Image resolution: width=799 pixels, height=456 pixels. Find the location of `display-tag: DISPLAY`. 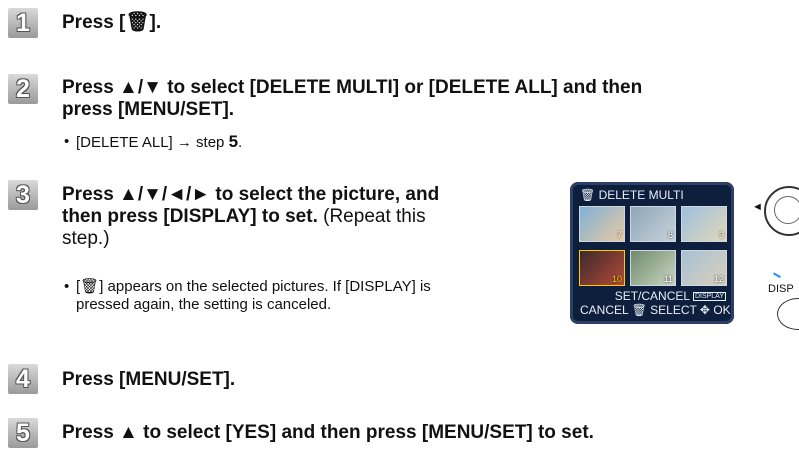

display-tag: DISPLAY is located at coordinates (709, 297).